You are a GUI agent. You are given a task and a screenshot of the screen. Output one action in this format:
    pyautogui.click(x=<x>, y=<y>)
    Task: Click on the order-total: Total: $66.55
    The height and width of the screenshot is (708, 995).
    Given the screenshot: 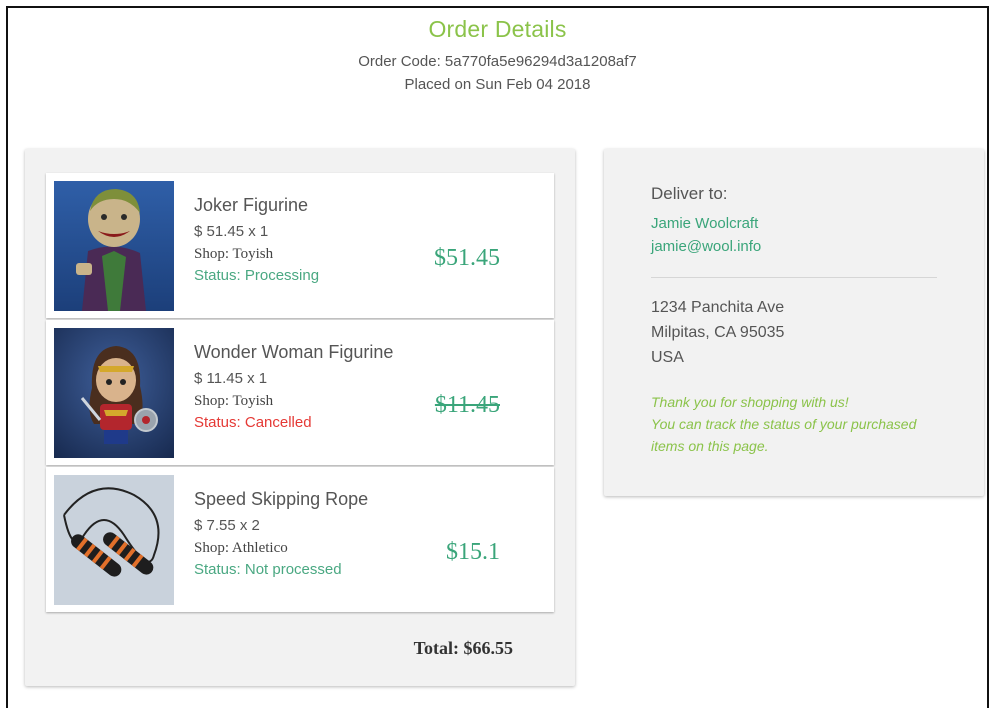 What is the action you would take?
    pyautogui.click(x=463, y=648)
    